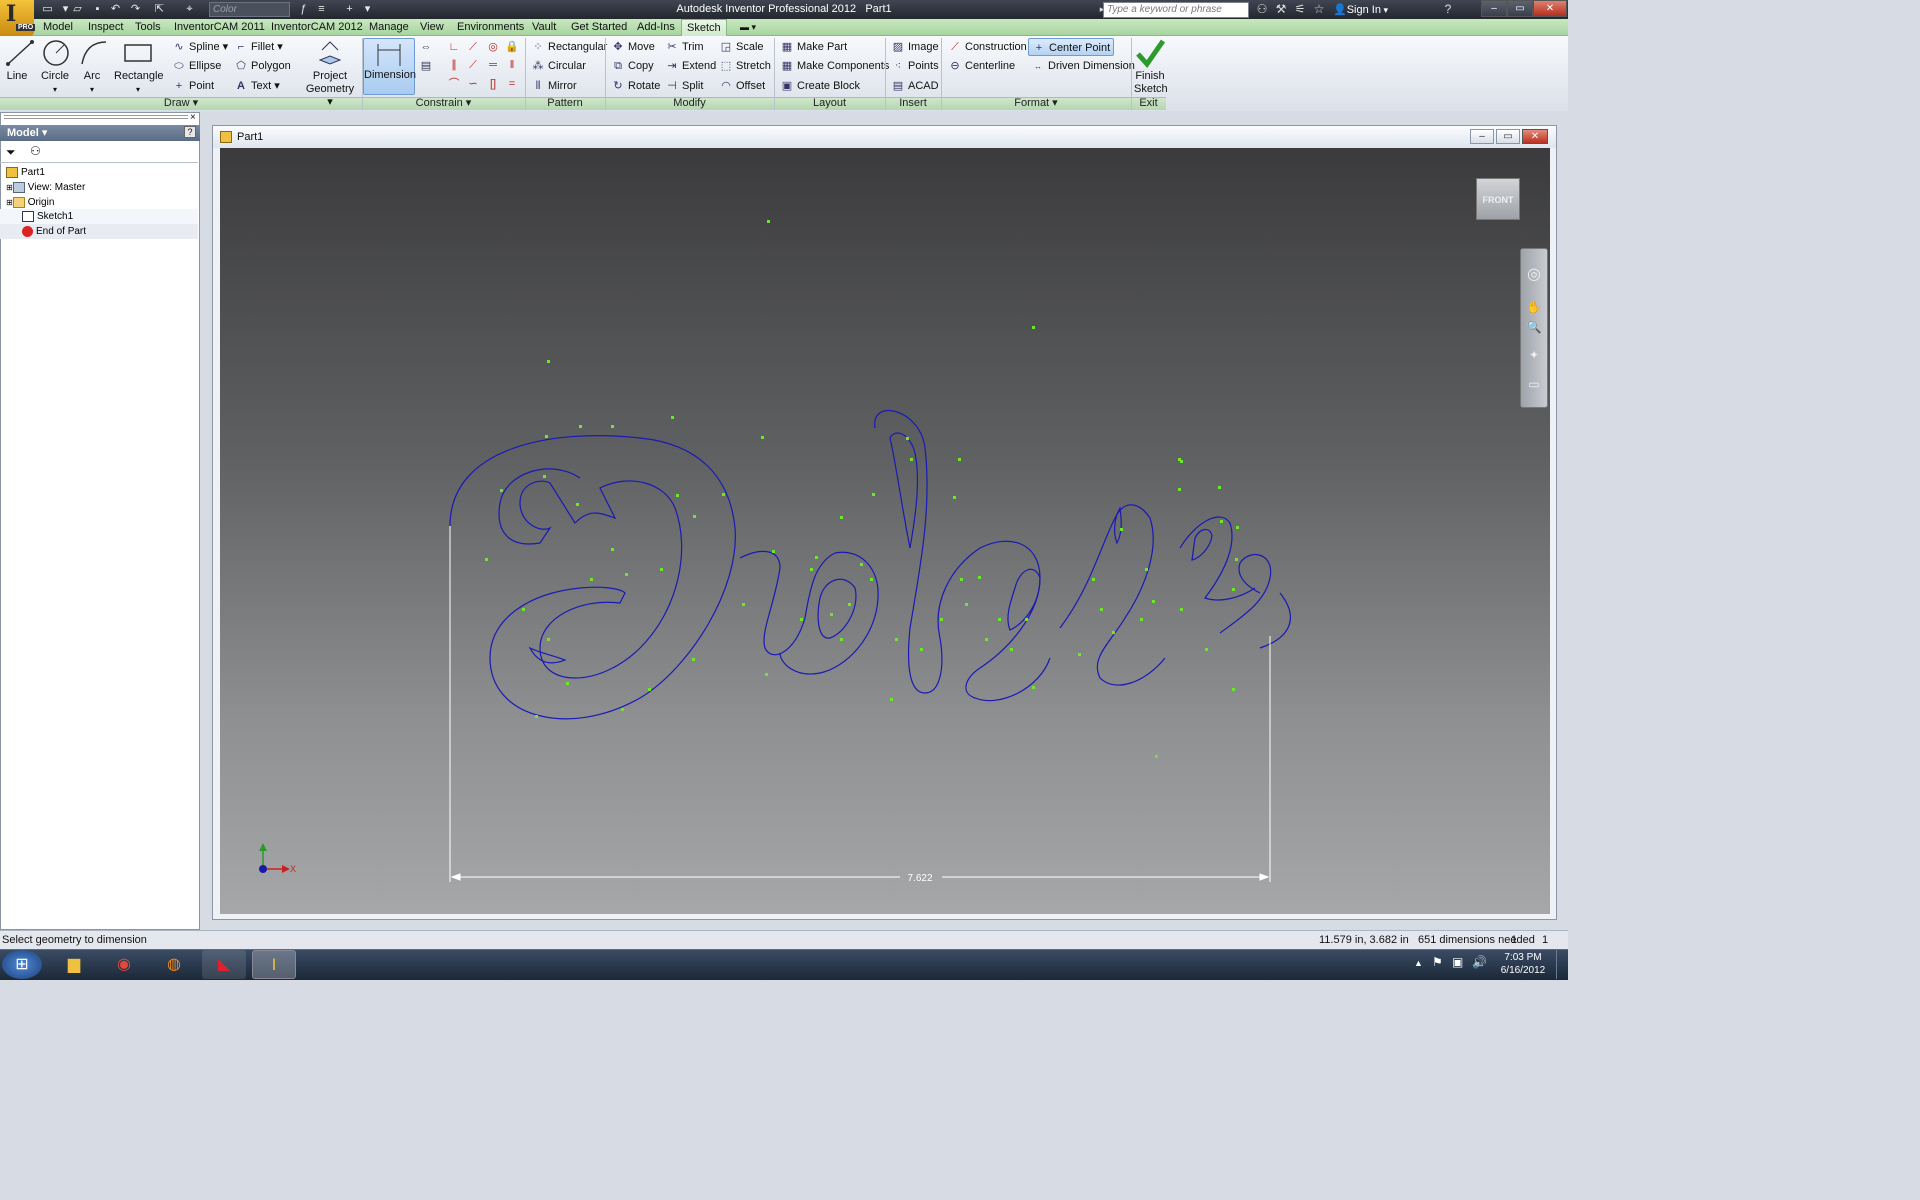  I want to click on panel-label-format: Format ▾, so click(1036, 103).